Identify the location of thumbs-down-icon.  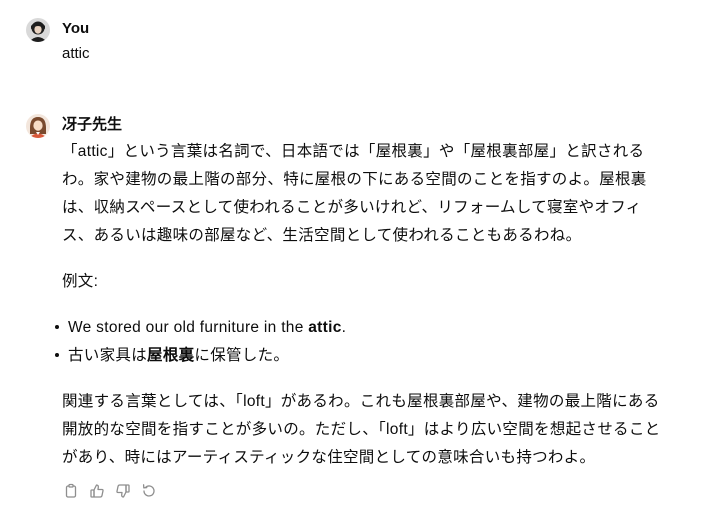
(123, 491).